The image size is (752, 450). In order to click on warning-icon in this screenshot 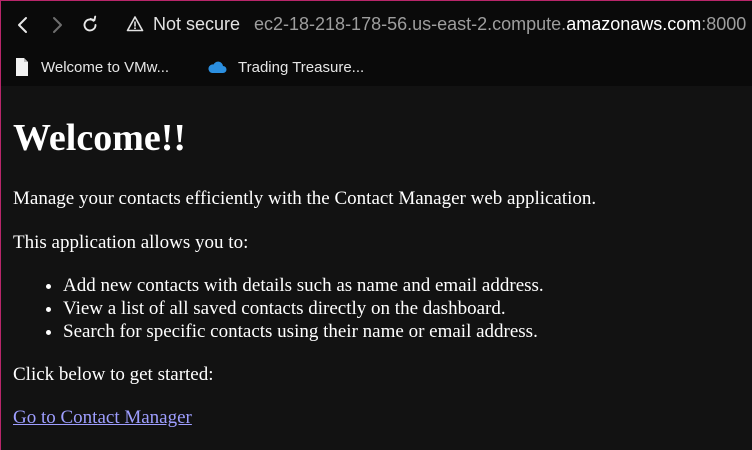, I will do `click(135, 24)`.